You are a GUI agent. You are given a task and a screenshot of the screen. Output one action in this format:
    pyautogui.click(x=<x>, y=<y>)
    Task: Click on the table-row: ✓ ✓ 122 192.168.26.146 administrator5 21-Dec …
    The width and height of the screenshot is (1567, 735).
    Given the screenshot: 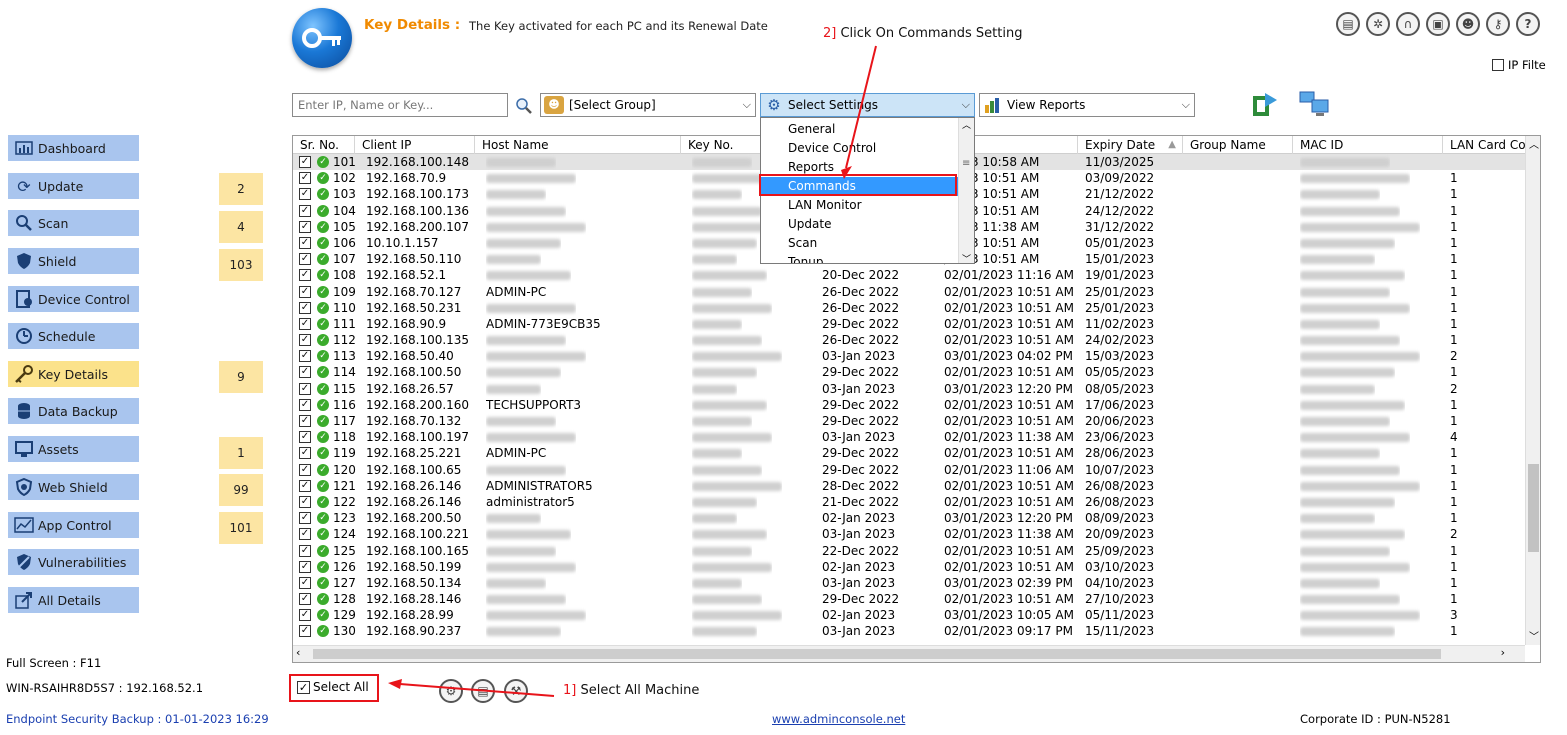 What is the action you would take?
    pyautogui.click(x=909, y=502)
    